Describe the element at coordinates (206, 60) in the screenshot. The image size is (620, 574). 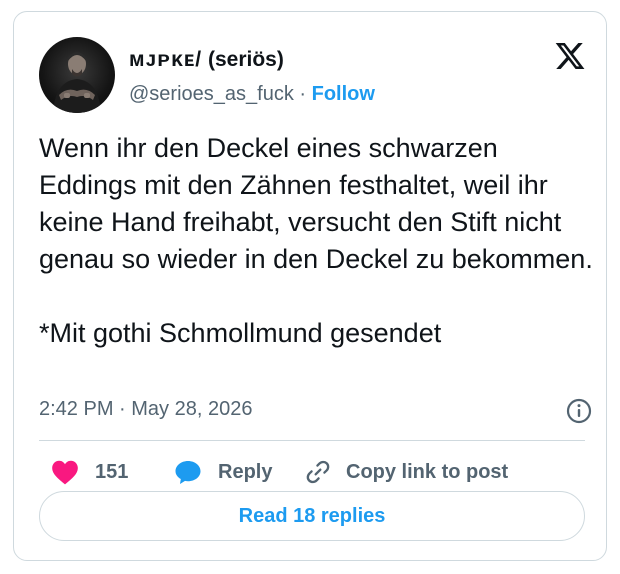
I see `author-display-name: ᴍᴊᴘᴋᴇ/ (seriös)` at that location.